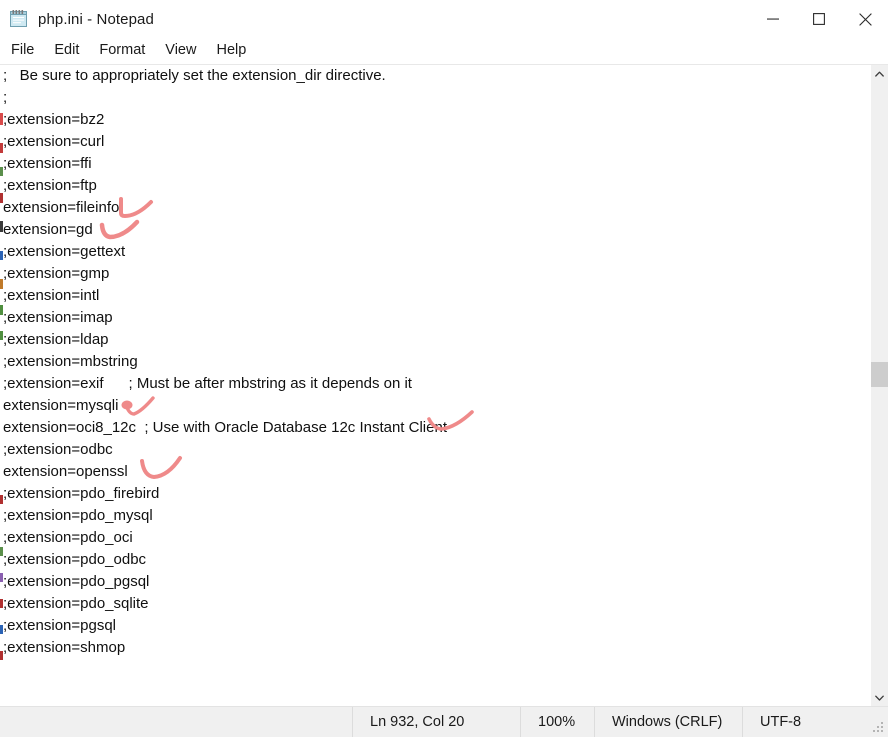  What do you see at coordinates (47, 163) in the screenshot?
I see `editor-line: ;extension=ffi` at bounding box center [47, 163].